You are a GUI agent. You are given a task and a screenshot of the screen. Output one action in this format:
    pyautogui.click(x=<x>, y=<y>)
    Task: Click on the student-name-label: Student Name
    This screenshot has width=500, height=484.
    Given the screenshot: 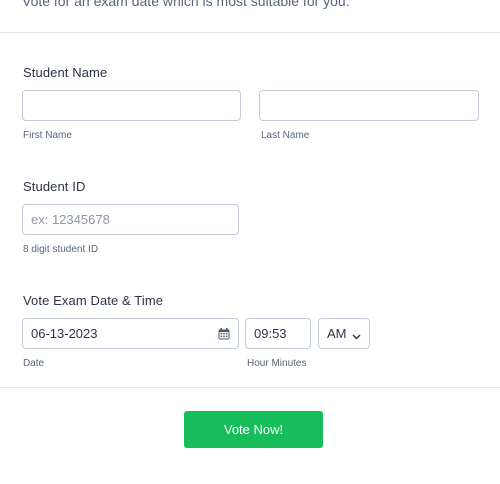 What is the action you would take?
    pyautogui.click(x=65, y=72)
    